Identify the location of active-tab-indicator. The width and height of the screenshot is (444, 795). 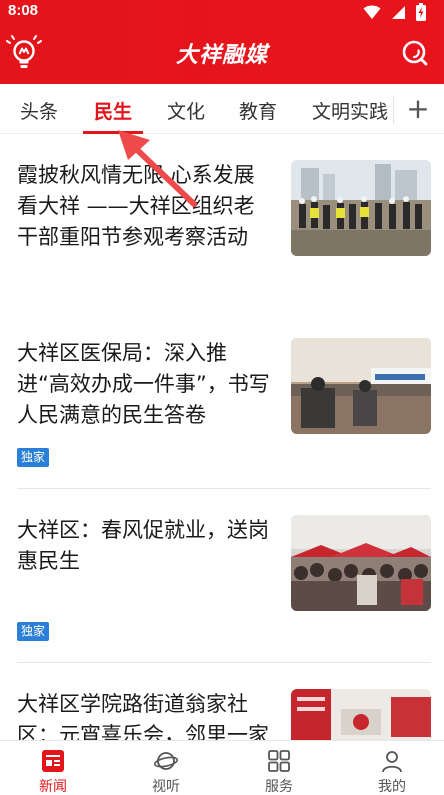
(113, 132).